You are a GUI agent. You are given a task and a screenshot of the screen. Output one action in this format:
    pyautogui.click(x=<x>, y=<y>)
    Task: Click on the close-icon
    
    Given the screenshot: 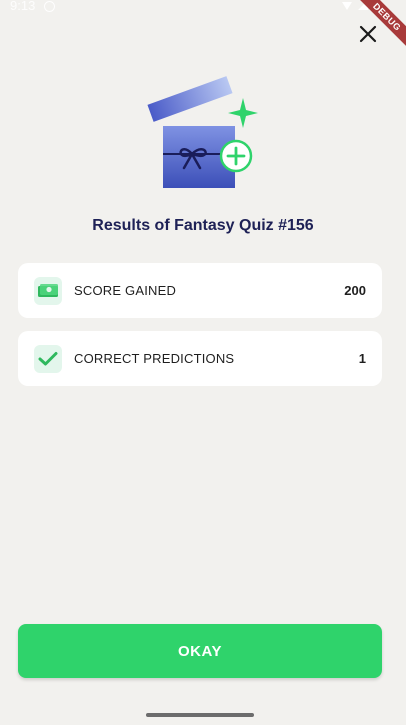 What is the action you would take?
    pyautogui.click(x=368, y=34)
    